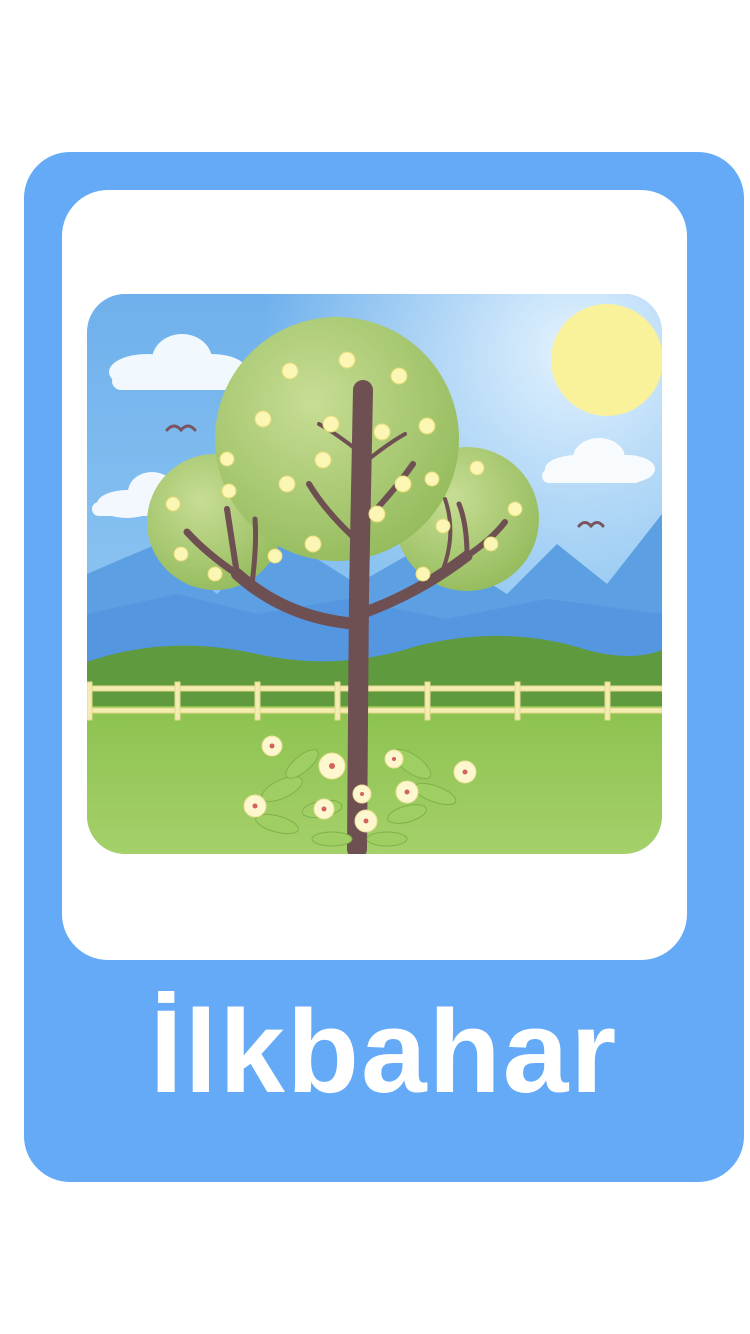 The height and width of the screenshot is (1334, 750). I want to click on grass-field, so click(374, 780).